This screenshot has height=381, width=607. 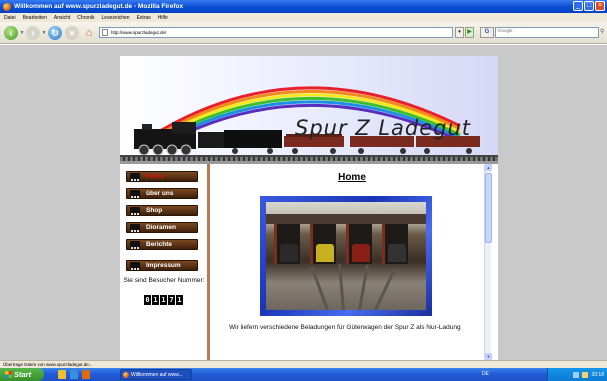 What do you see at coordinates (85, 18) in the screenshot?
I see `menu-chronik: Chronik` at bounding box center [85, 18].